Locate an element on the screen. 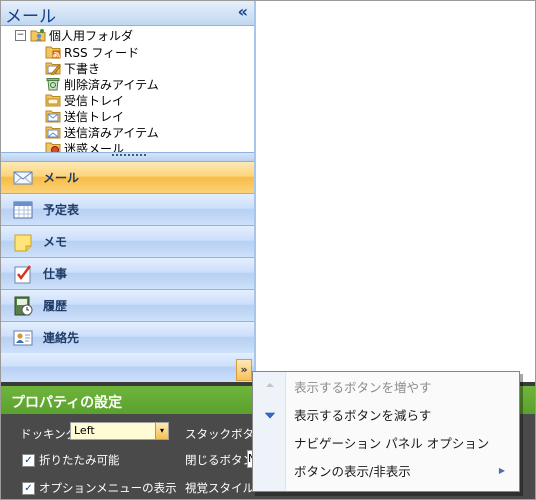 The image size is (536, 500). grip-dots-icon is located at coordinates (130, 155).